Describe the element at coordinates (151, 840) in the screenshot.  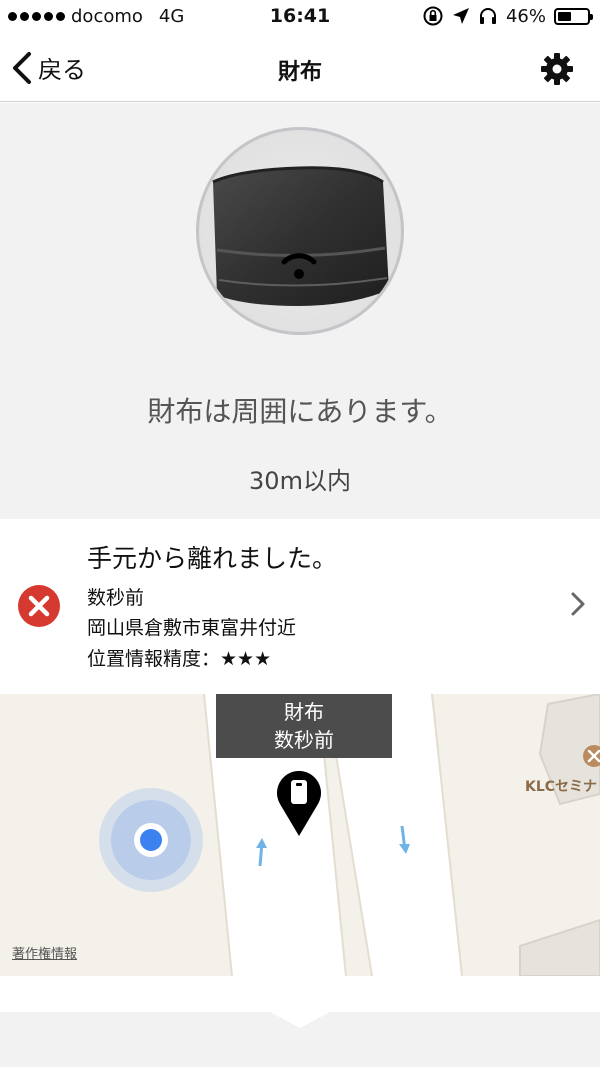
I see `user-location-icon` at that location.